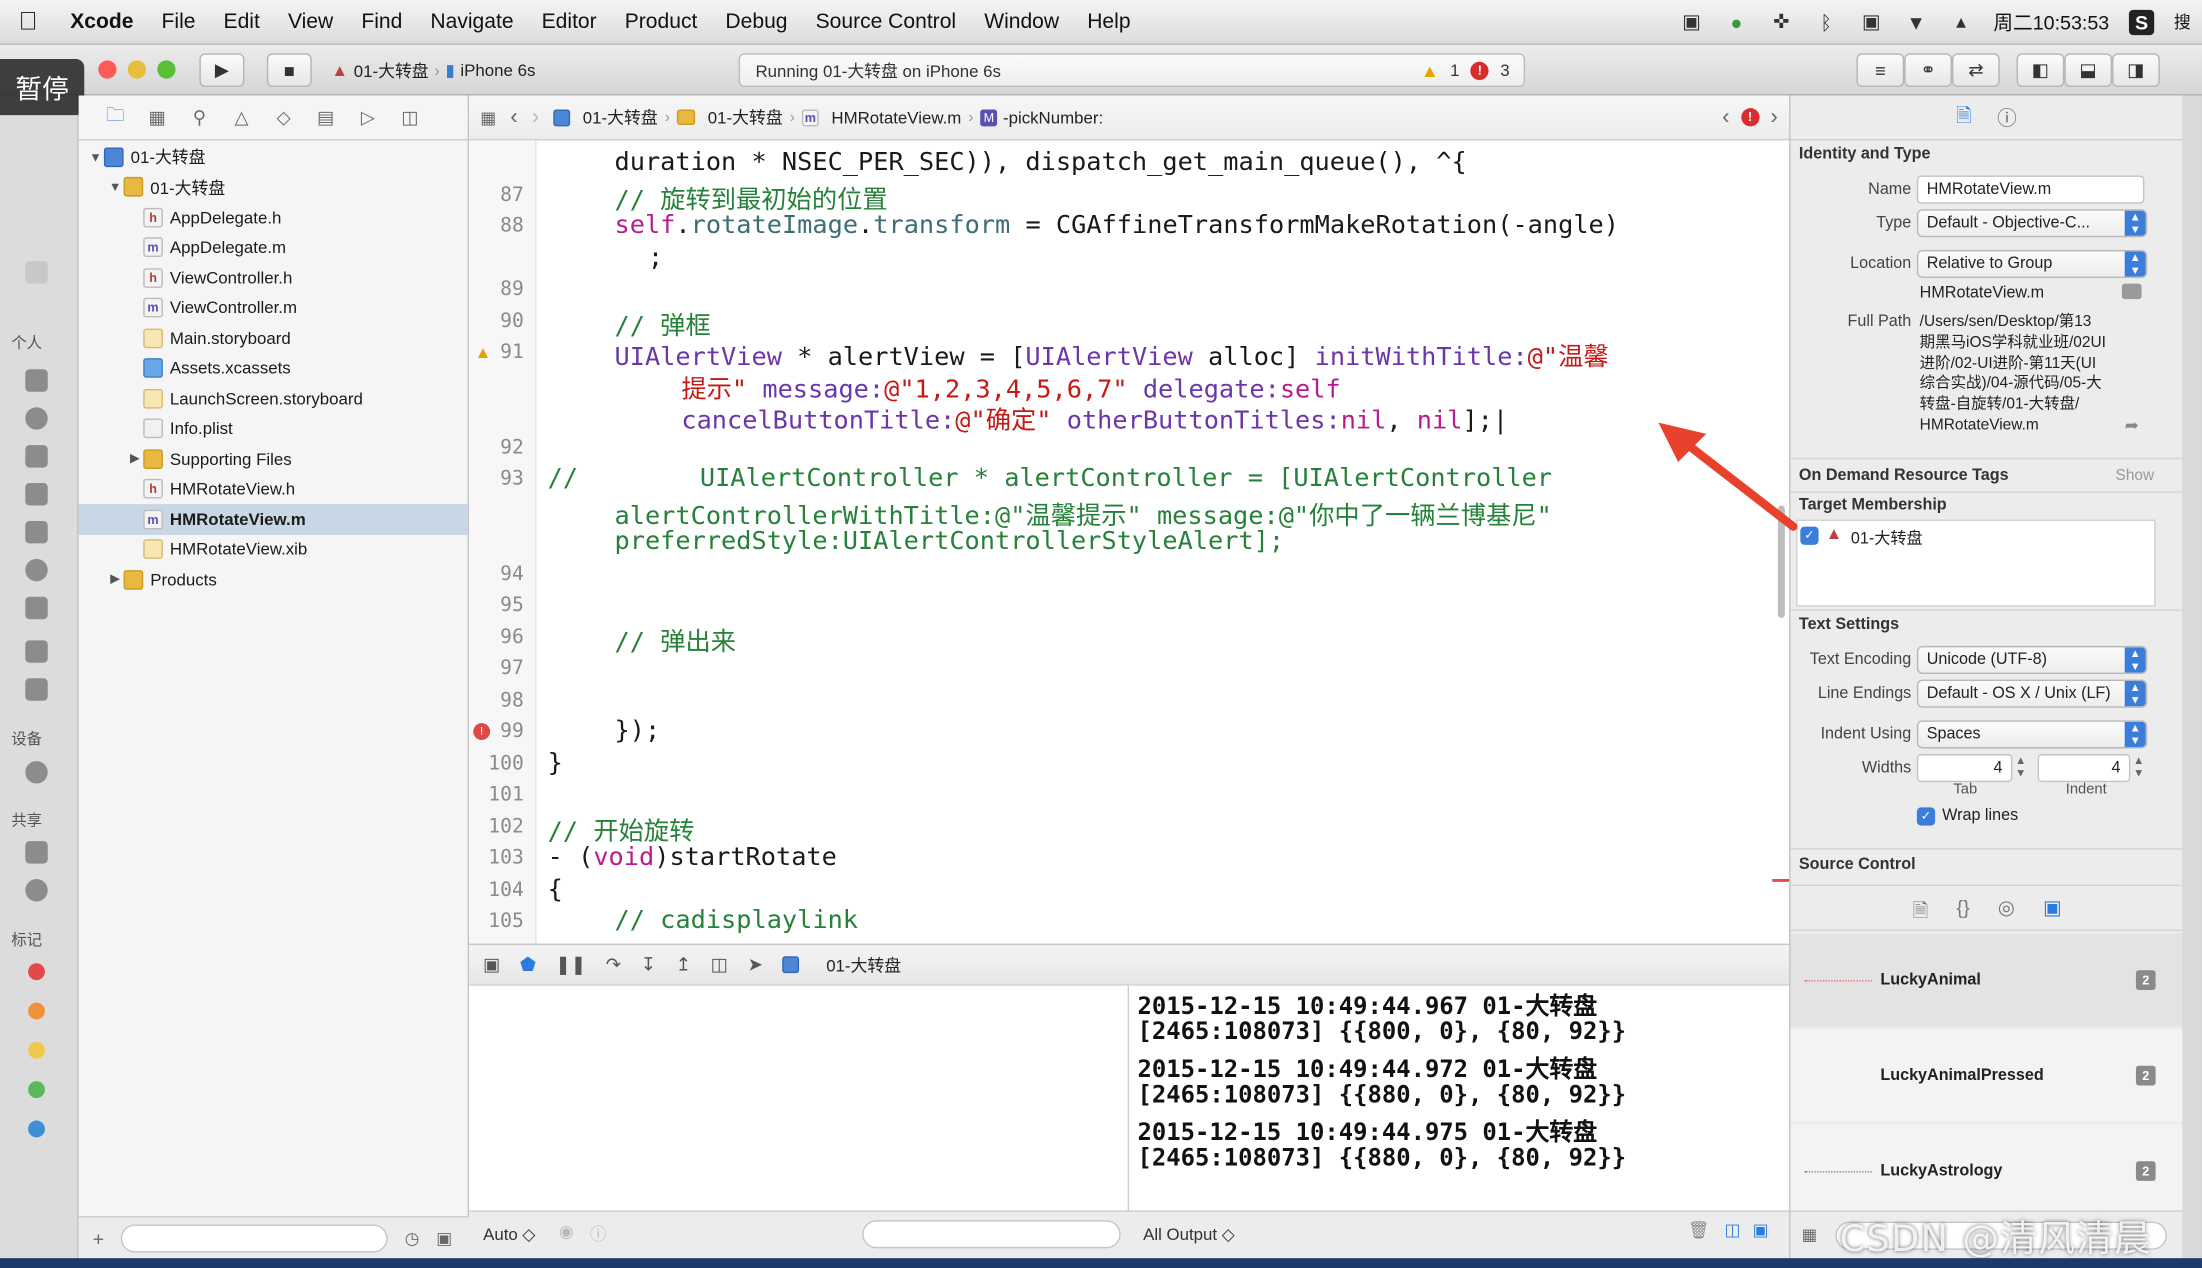  I want to click on info-icon: ⓘ, so click(598, 1234).